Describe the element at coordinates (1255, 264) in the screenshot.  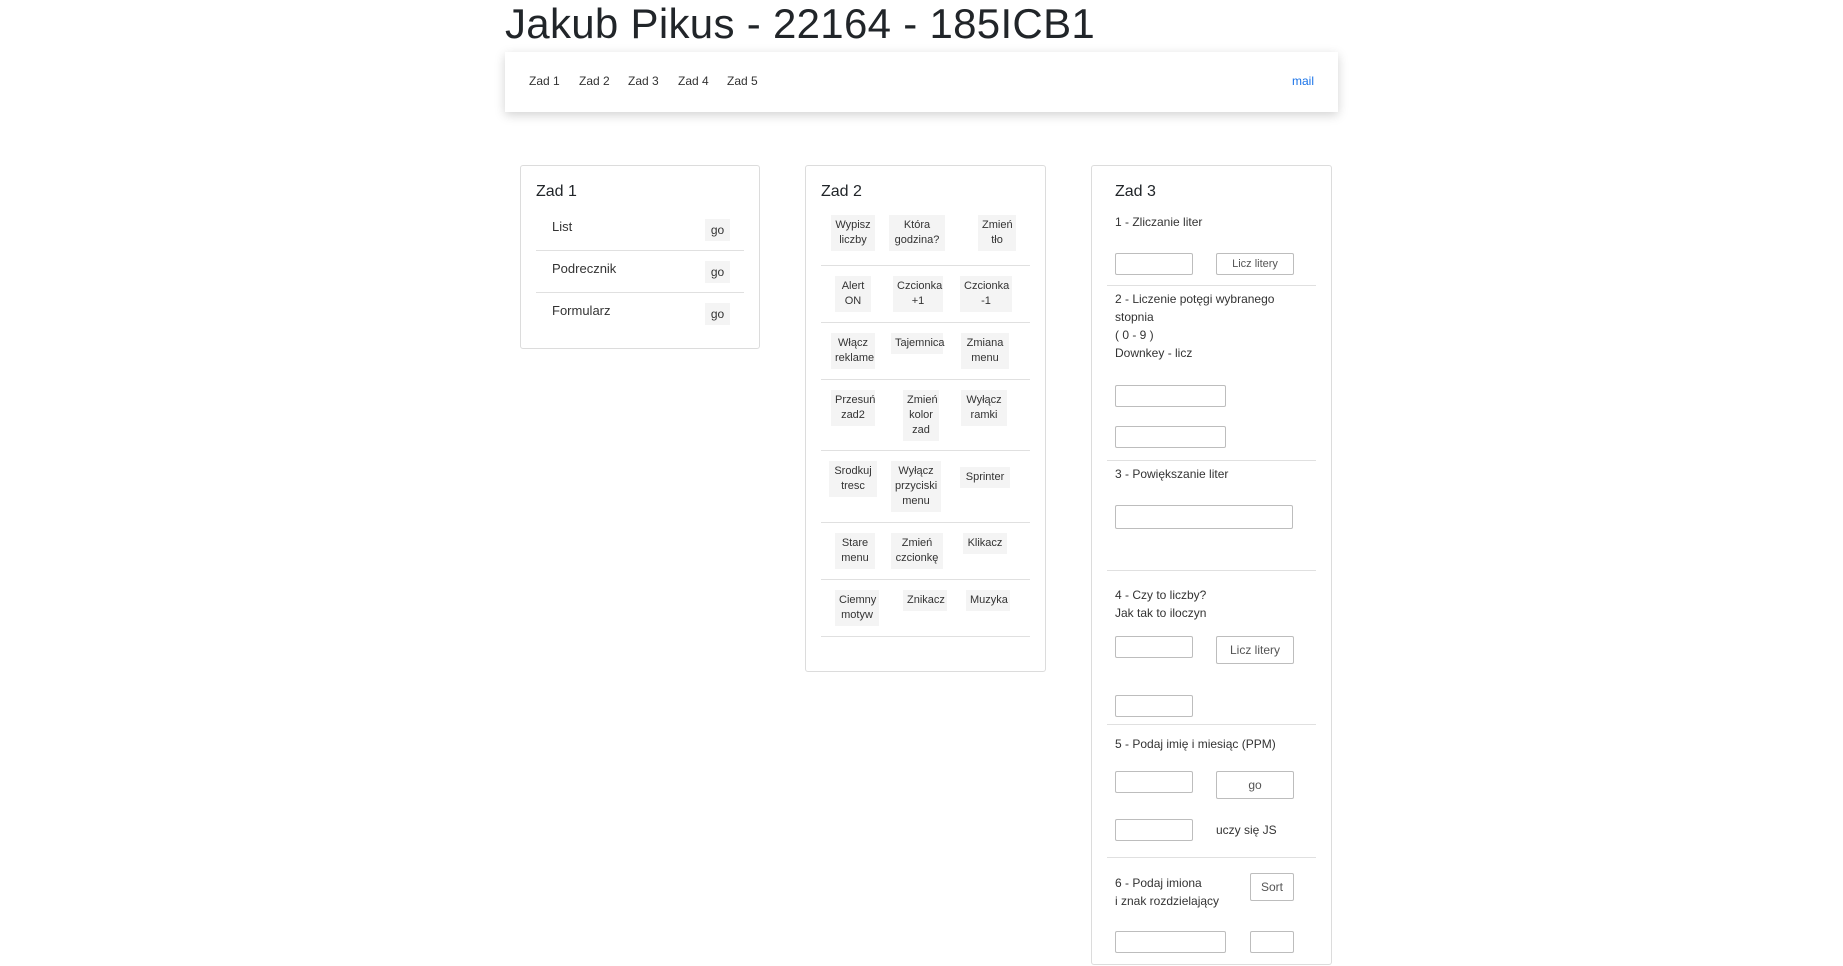
I see `licz-litery-button: Licz litery` at that location.